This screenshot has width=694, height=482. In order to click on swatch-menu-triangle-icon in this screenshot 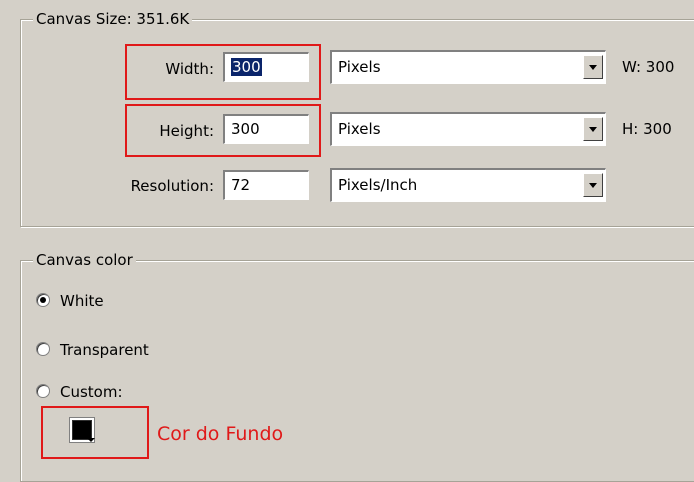, I will do `click(91, 440)`.